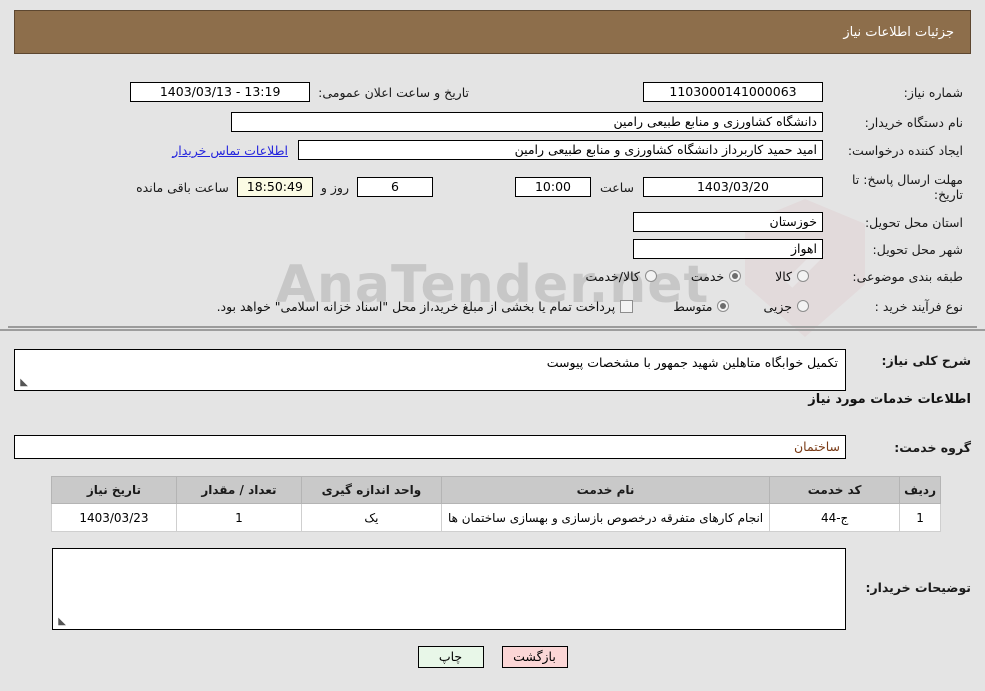 The width and height of the screenshot is (985, 691). What do you see at coordinates (393, 92) in the screenshot?
I see `public-announce-label: تاریخ و ساعت اعلان عمومی:` at bounding box center [393, 92].